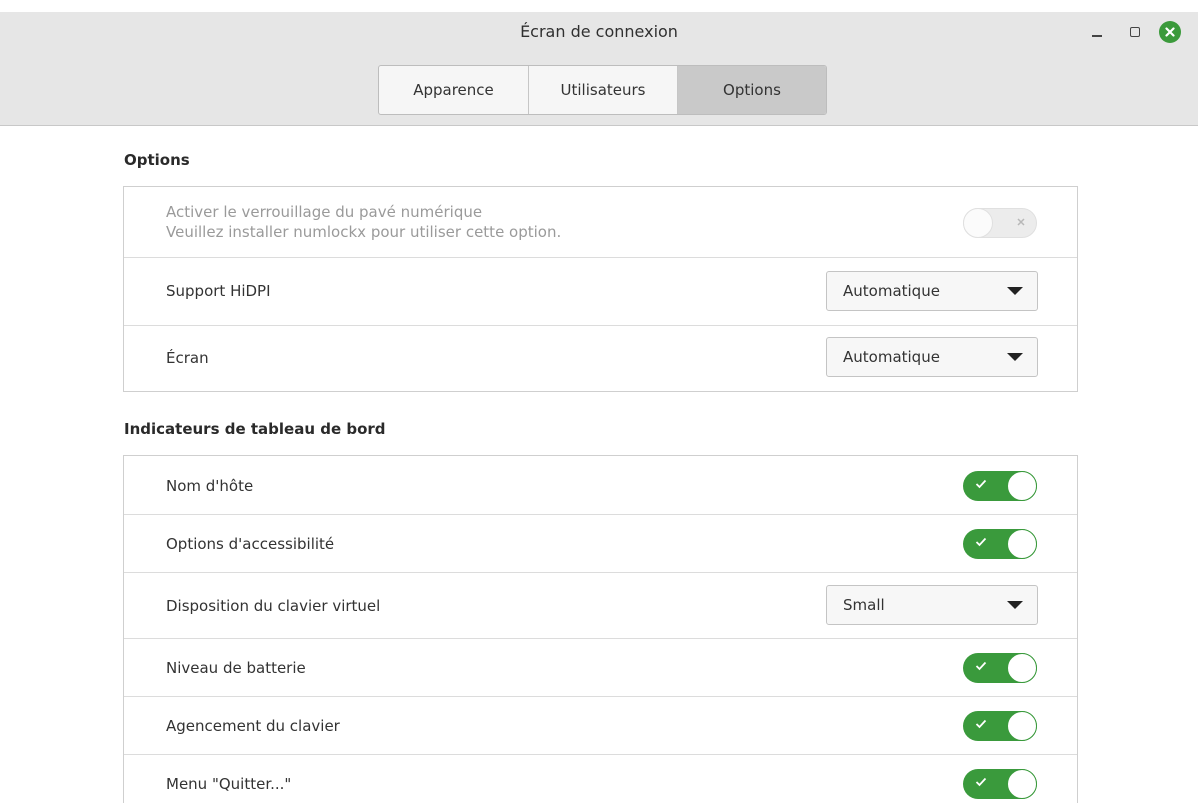  What do you see at coordinates (600, 292) in the screenshot?
I see `hidpi-row: Support HiDPI Automatique` at bounding box center [600, 292].